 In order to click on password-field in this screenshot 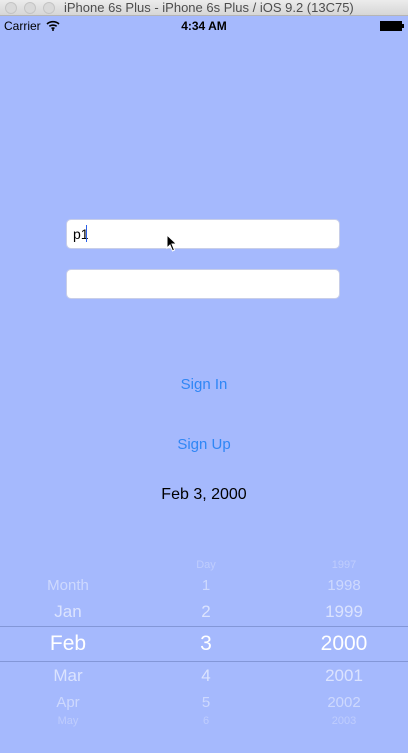, I will do `click(203, 284)`.